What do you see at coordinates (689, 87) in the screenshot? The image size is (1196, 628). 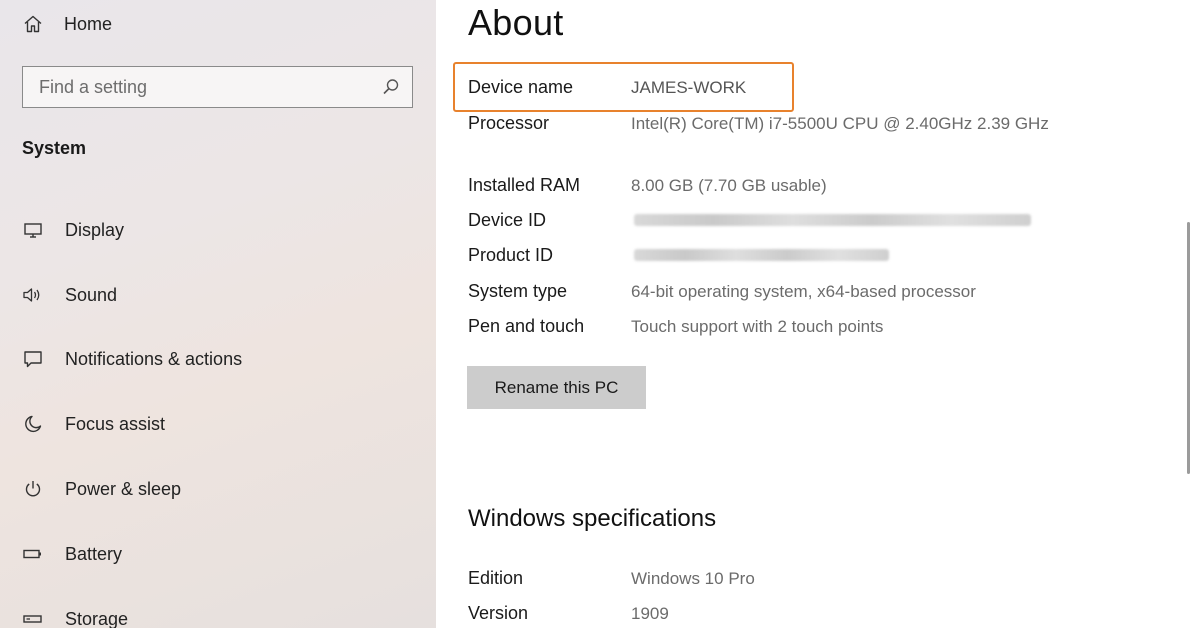 I see `device-name-value: JAMES-WORK` at bounding box center [689, 87].